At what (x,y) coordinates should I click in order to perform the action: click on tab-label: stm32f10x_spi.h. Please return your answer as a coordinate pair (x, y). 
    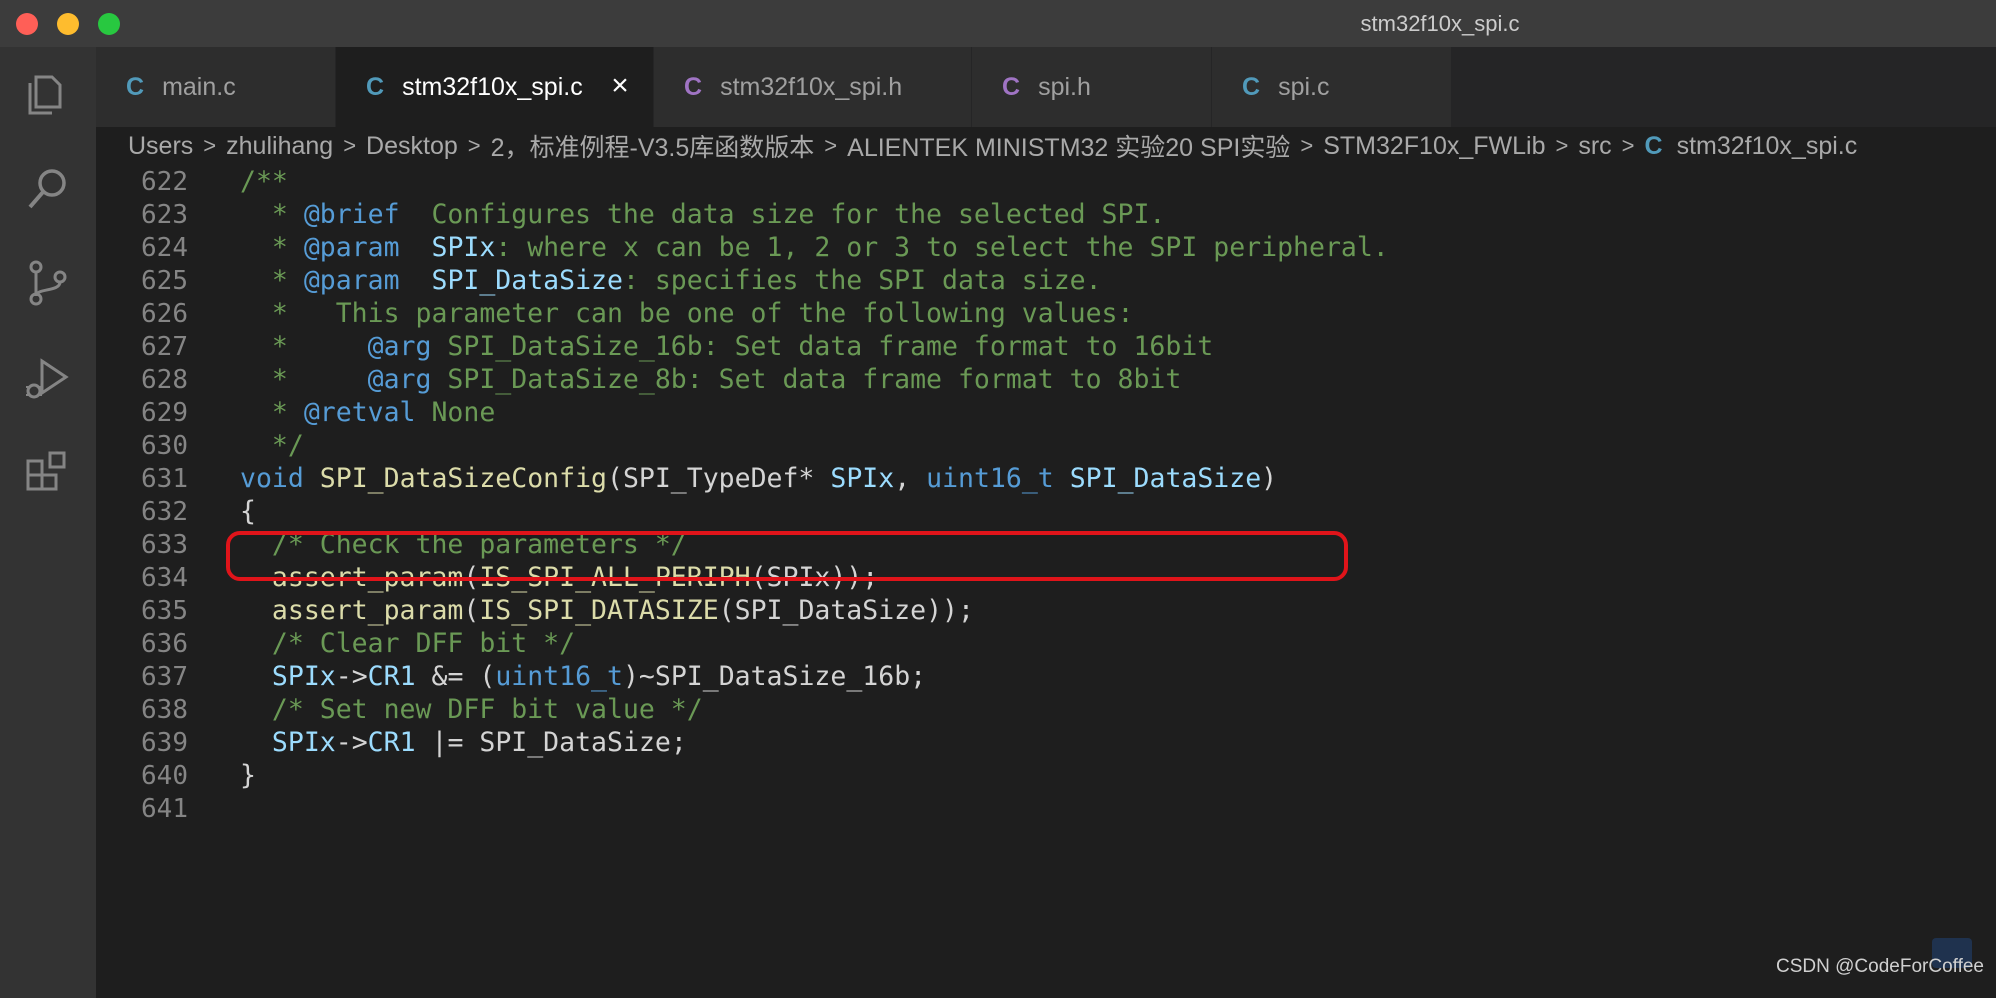
    Looking at the image, I should click on (811, 87).